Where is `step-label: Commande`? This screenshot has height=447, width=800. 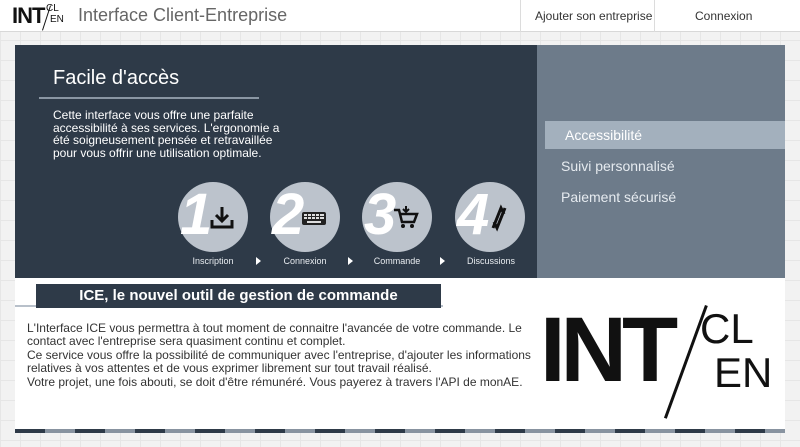
step-label: Commande is located at coordinates (397, 261).